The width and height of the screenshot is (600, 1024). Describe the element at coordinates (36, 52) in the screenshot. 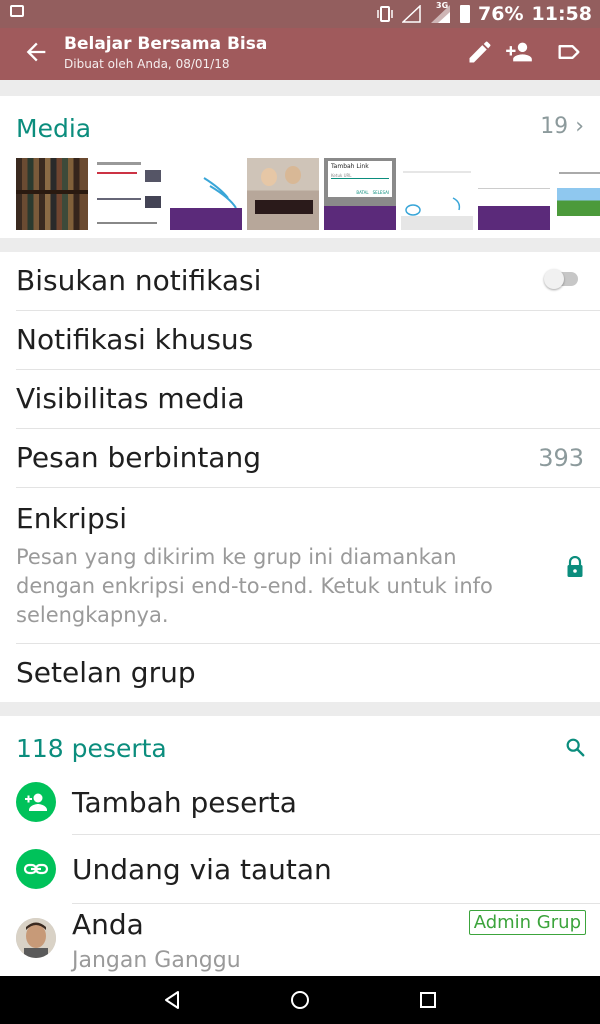

I see `back-arrow-icon` at that location.